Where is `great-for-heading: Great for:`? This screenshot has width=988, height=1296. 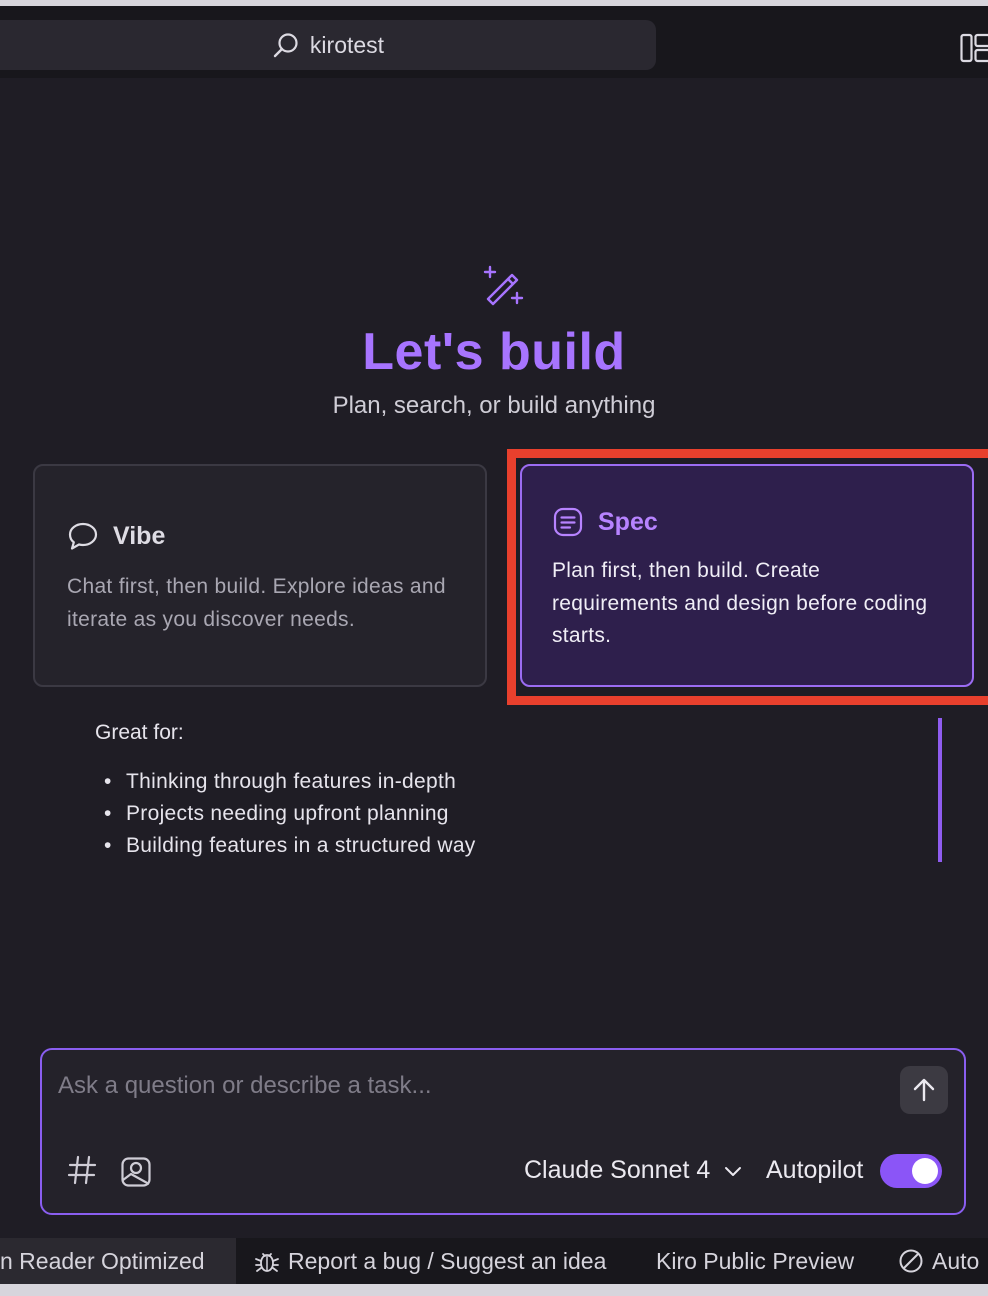
great-for-heading: Great for: is located at coordinates (139, 732).